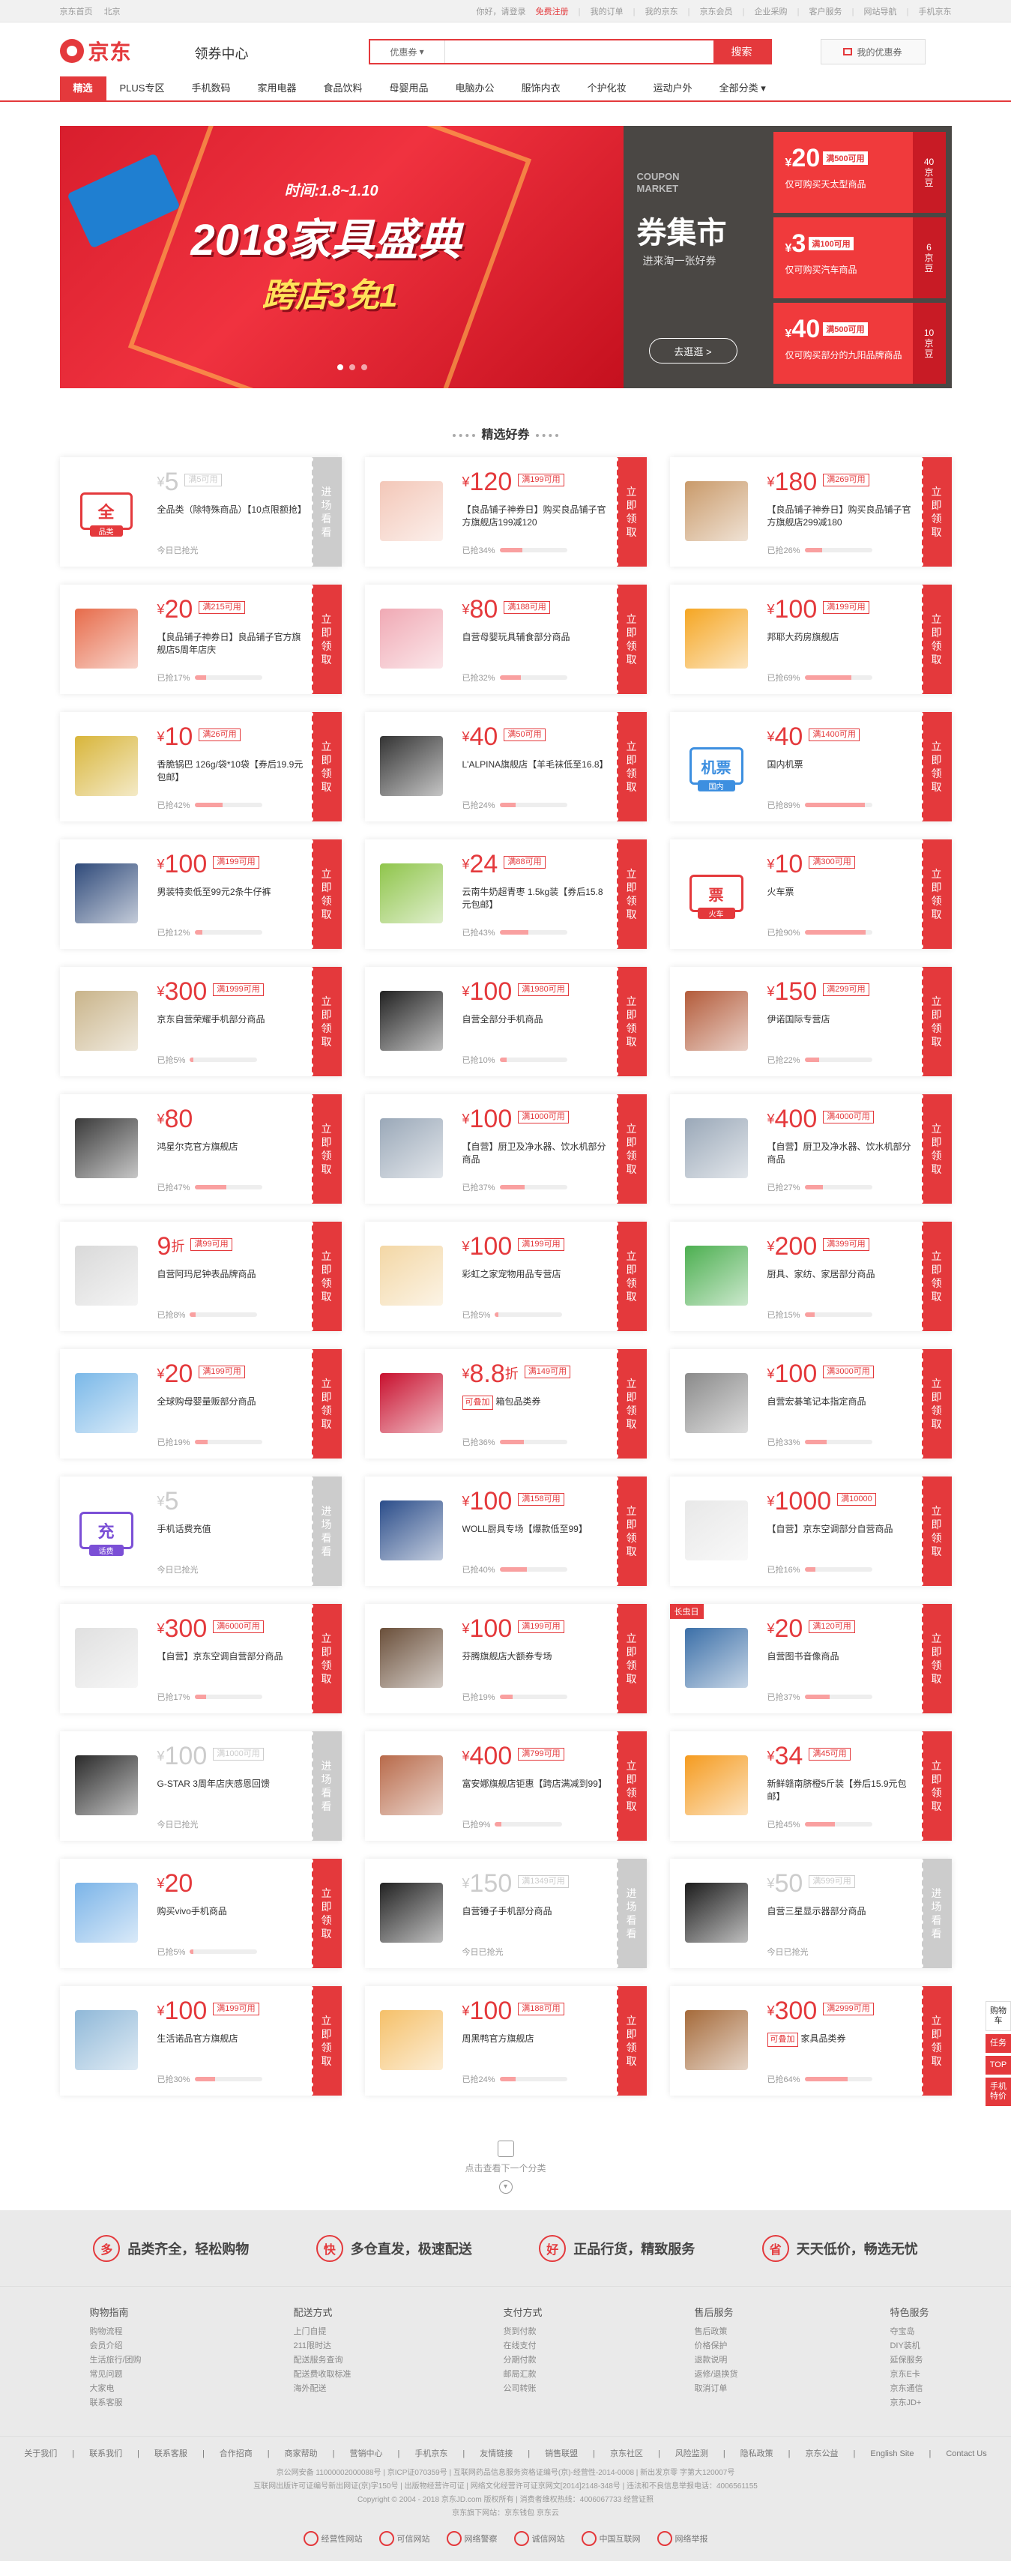  Describe the element at coordinates (322, 2389) in the screenshot. I see `help-link: 海外配送` at that location.